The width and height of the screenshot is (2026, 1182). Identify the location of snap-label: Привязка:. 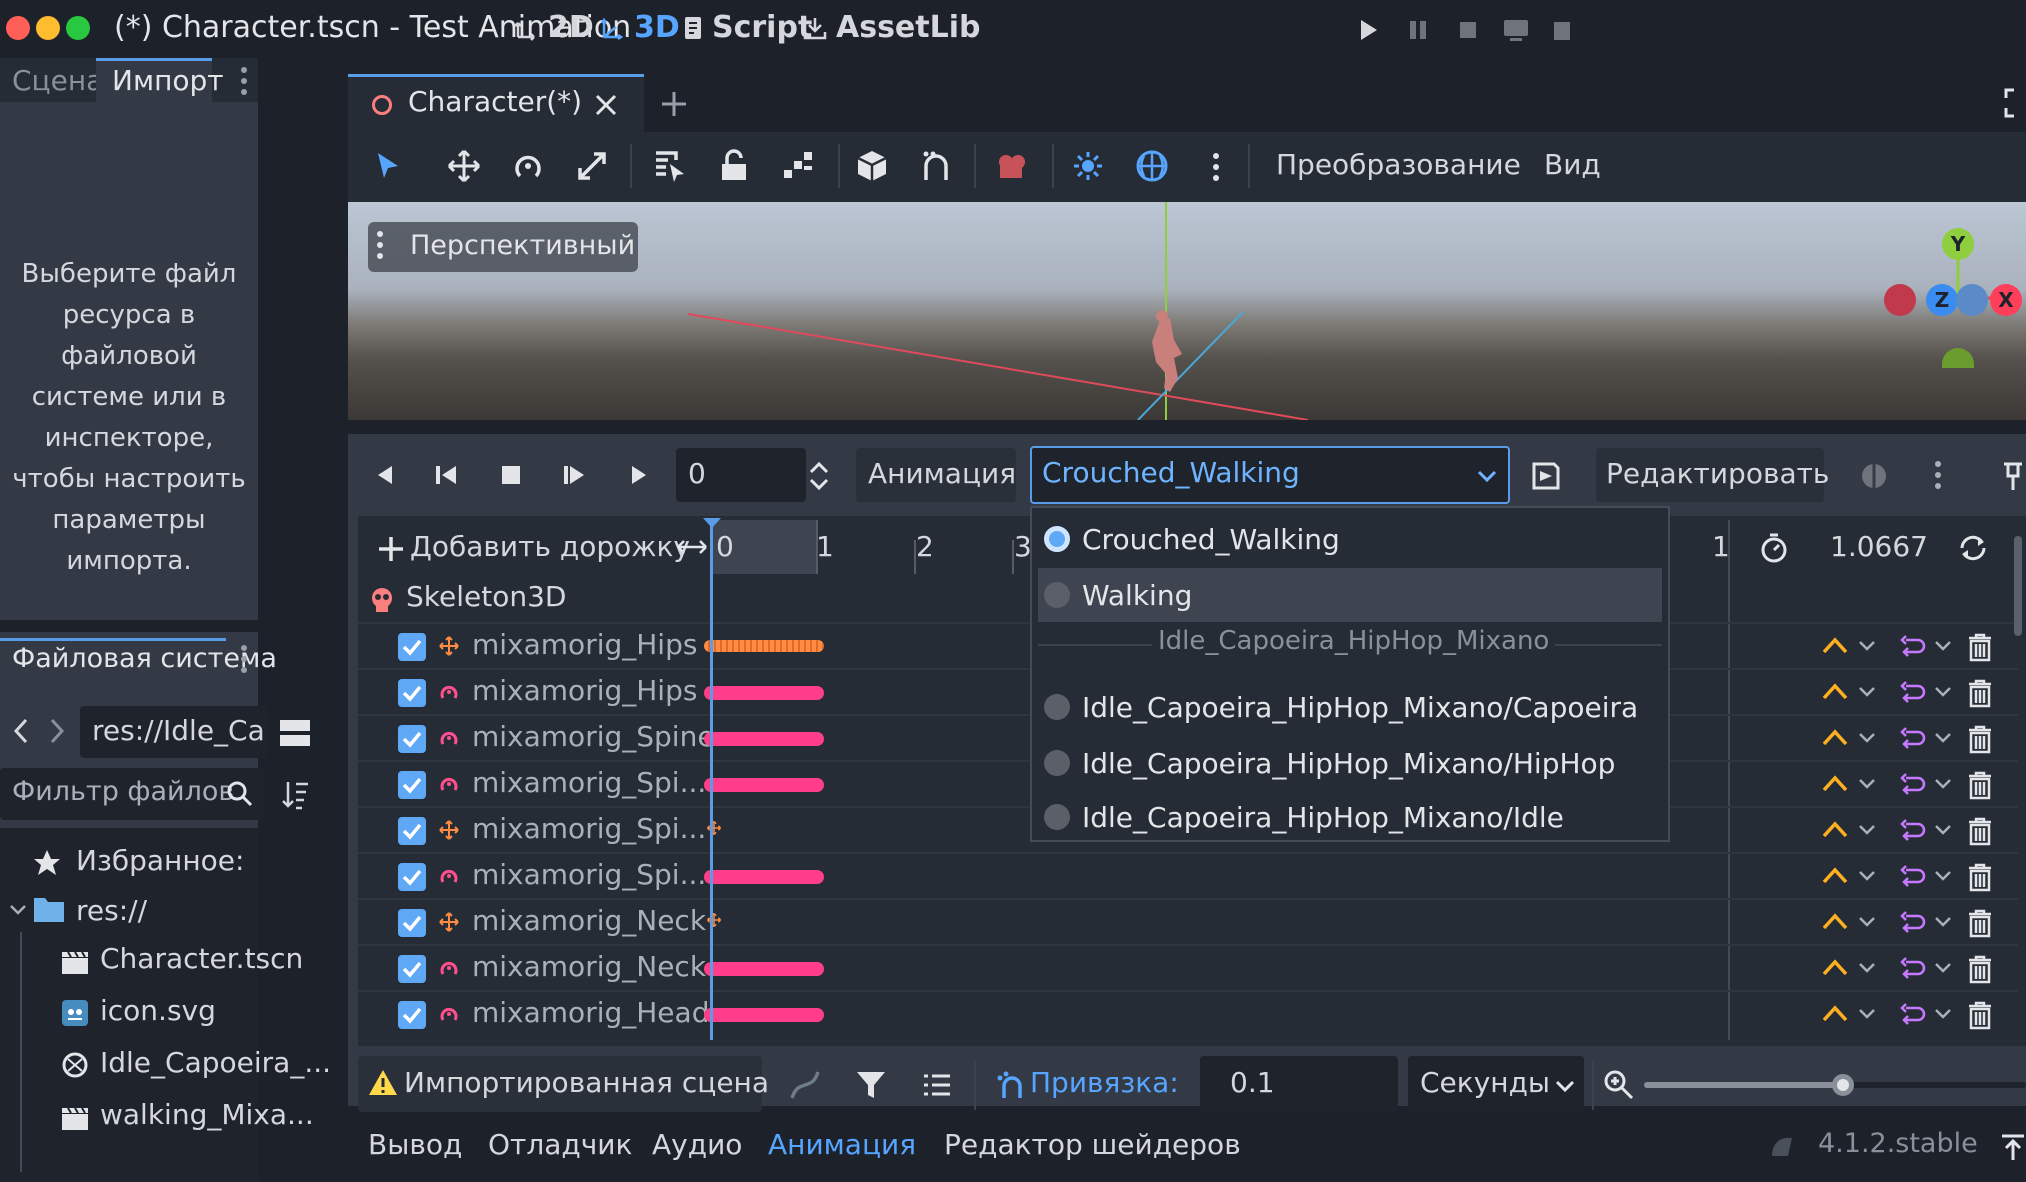
(1104, 1082).